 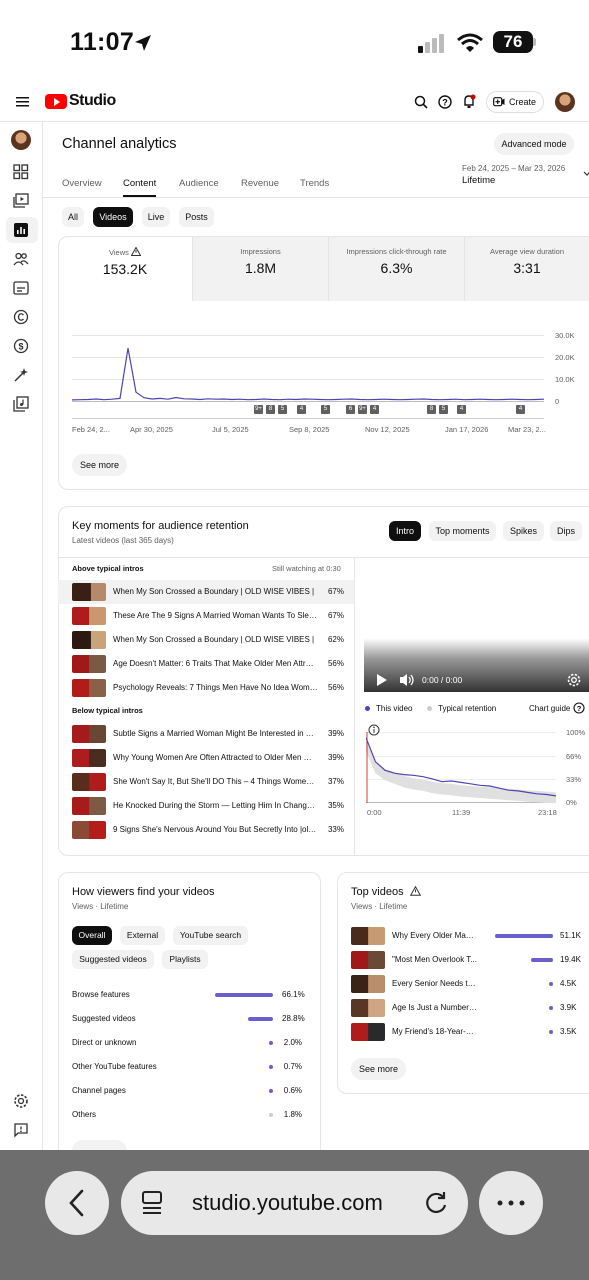 What do you see at coordinates (565, 102) in the screenshot?
I see `account-avatar` at bounding box center [565, 102].